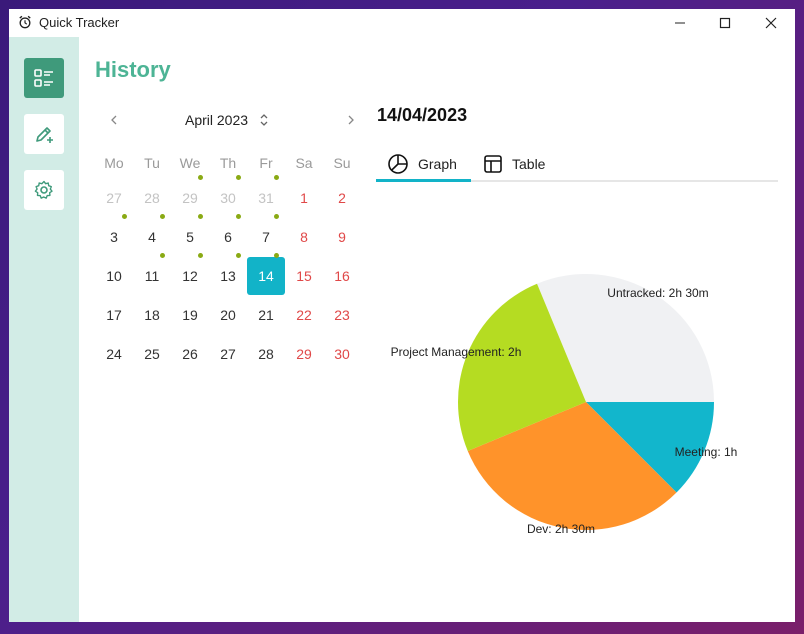 This screenshot has width=804, height=634. Describe the element at coordinates (152, 315) in the screenshot. I see `calendar-day: 18` at that location.